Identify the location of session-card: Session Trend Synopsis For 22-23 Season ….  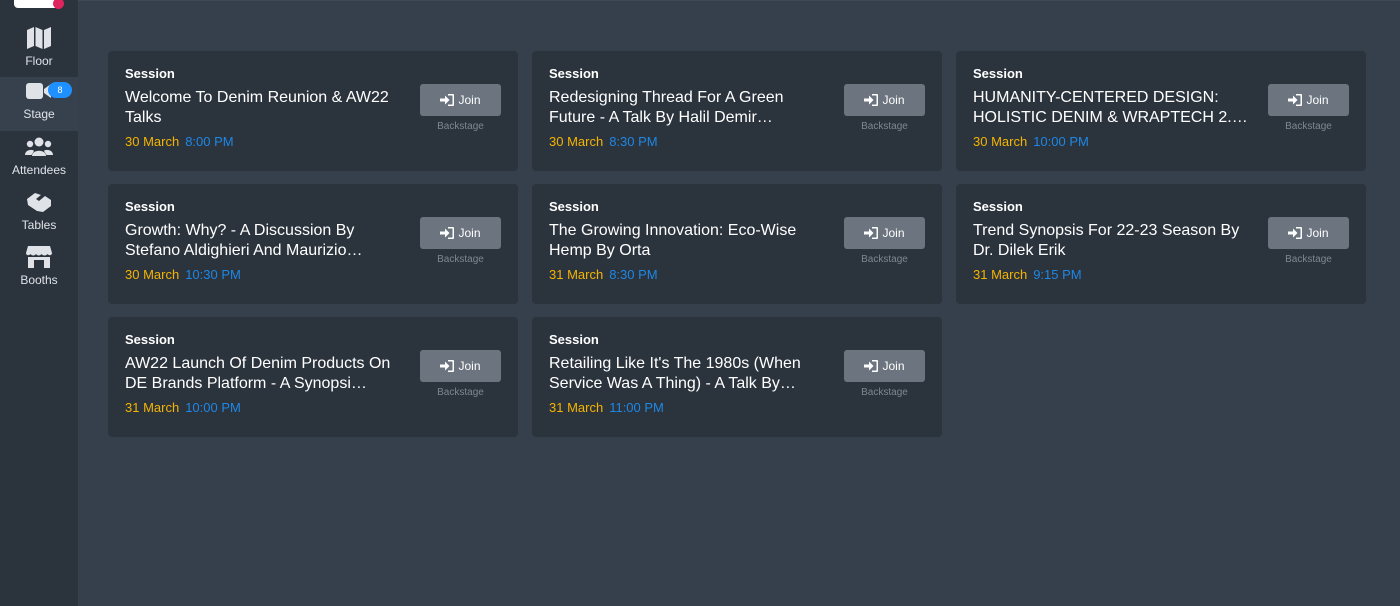
(1161, 244).